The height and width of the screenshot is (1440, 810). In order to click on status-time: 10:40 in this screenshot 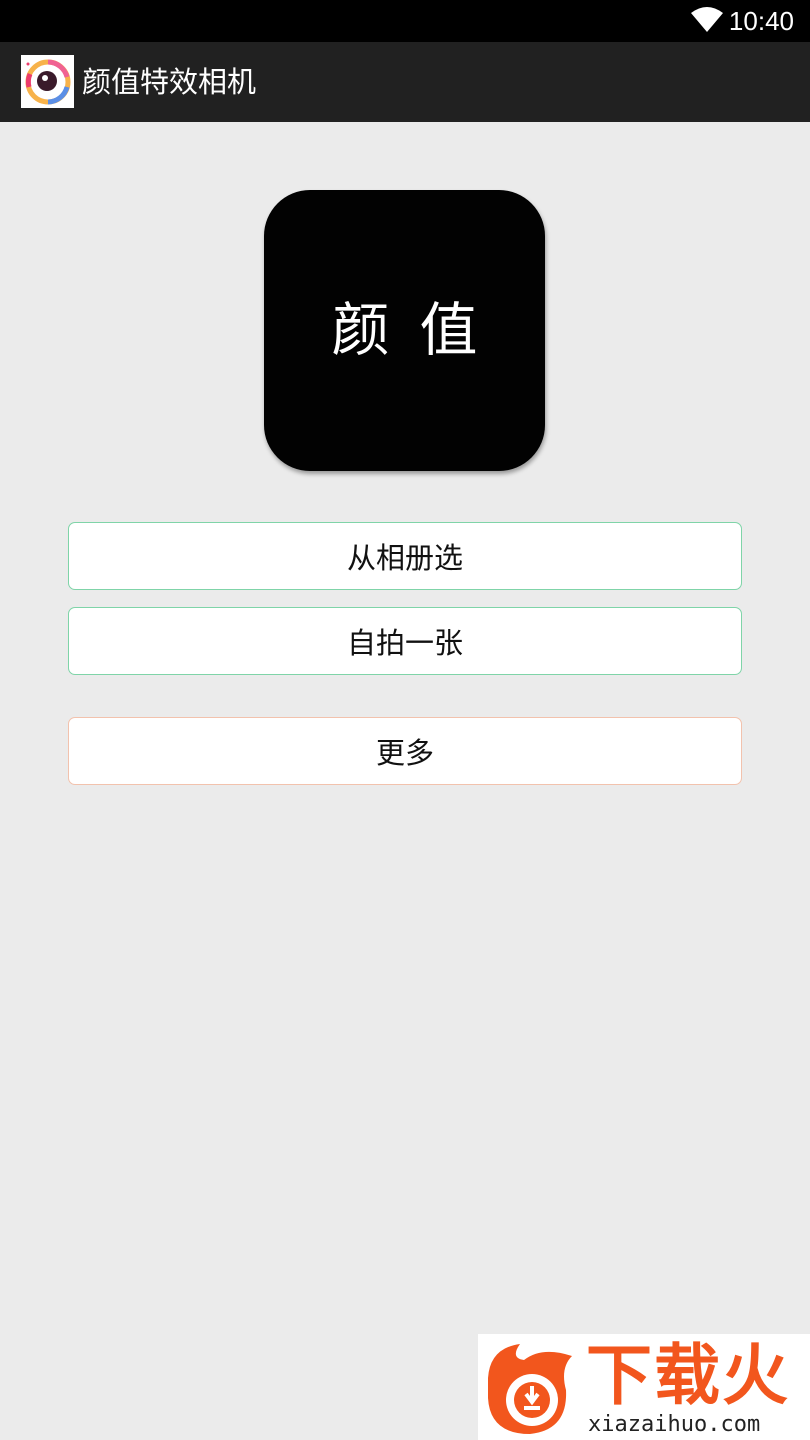, I will do `click(761, 21)`.